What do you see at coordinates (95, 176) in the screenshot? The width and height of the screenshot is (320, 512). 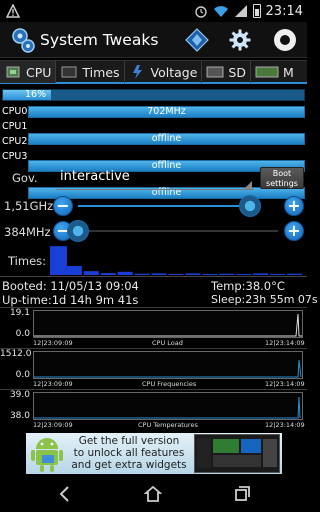 I see `governor-select: interactive` at bounding box center [95, 176].